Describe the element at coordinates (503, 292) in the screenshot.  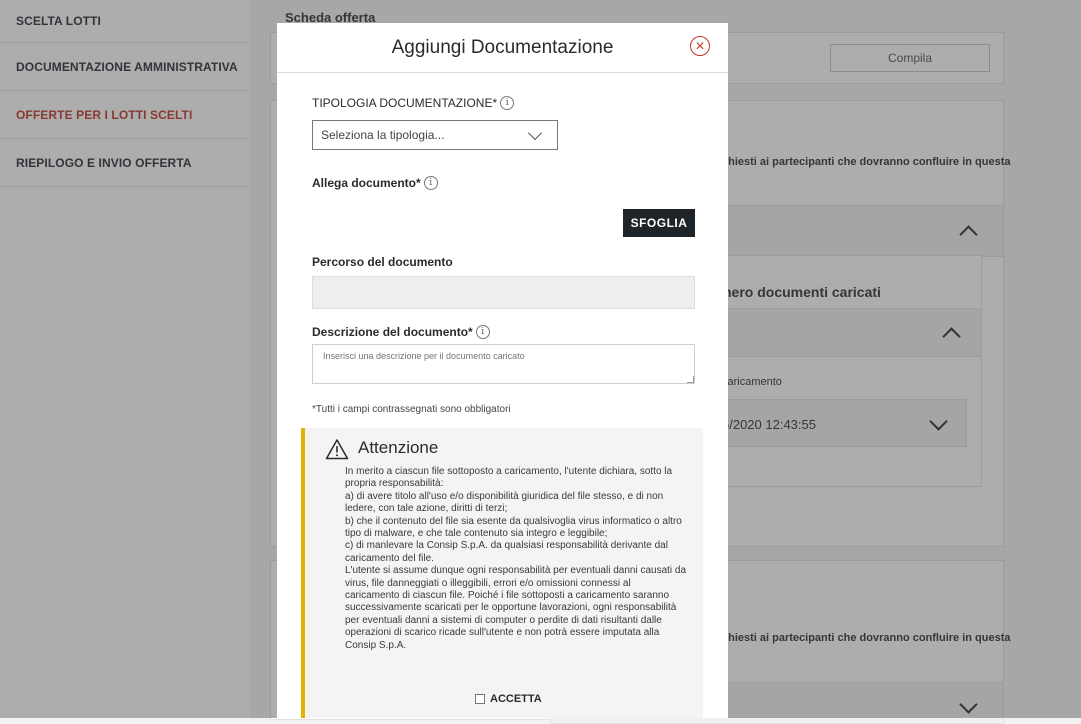
I see `percorso-field` at that location.